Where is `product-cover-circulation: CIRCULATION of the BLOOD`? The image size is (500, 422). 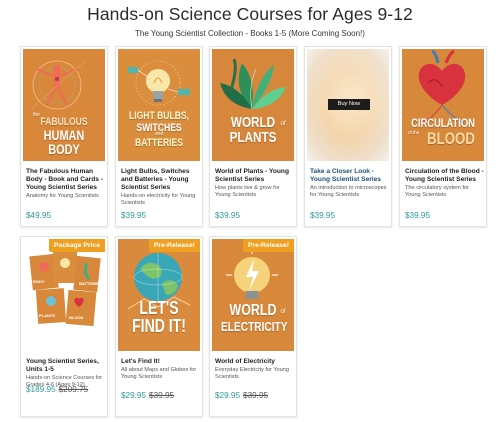 product-cover-circulation: CIRCULATION of the BLOOD is located at coordinates (443, 105).